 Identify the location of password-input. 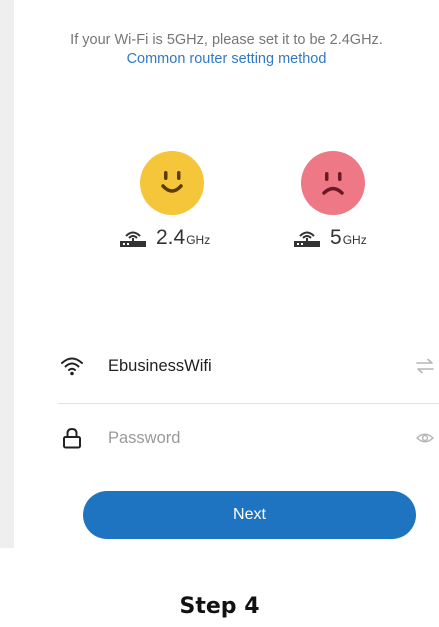
(233, 438).